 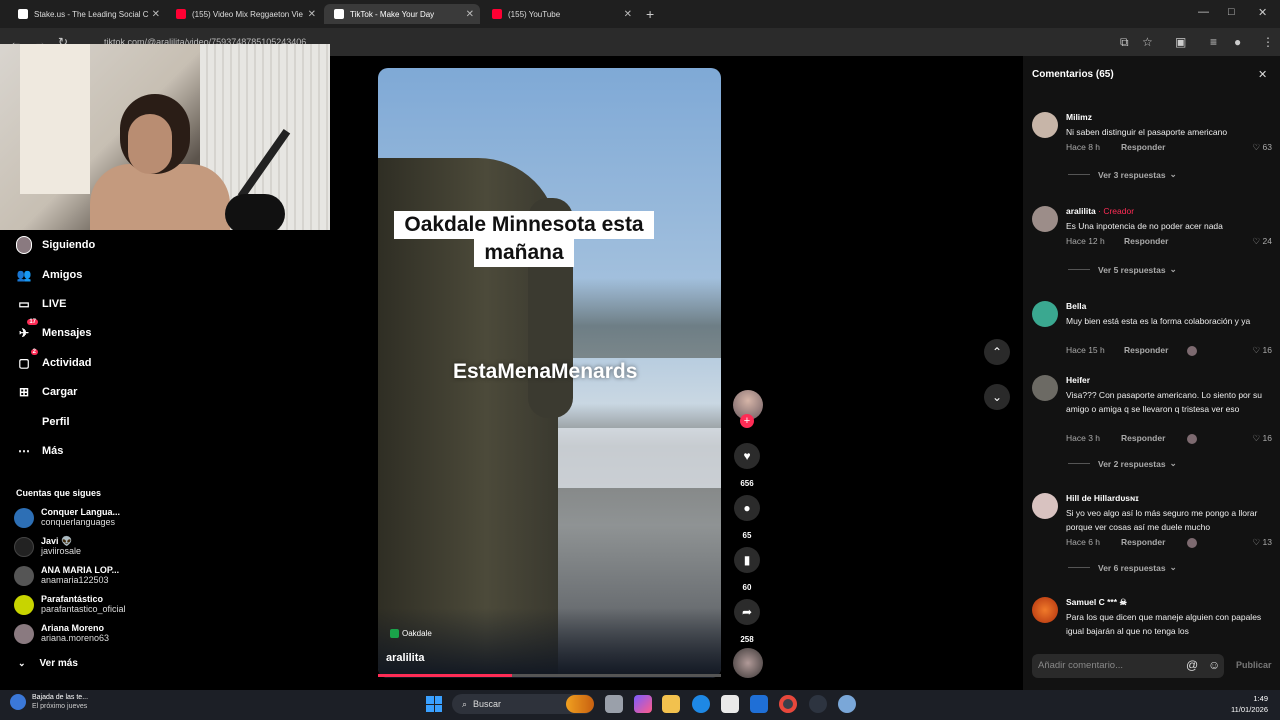 What do you see at coordinates (1122, 463) in the screenshot?
I see `view-replies: Ver 2 respuestas ⌄` at bounding box center [1122, 463].